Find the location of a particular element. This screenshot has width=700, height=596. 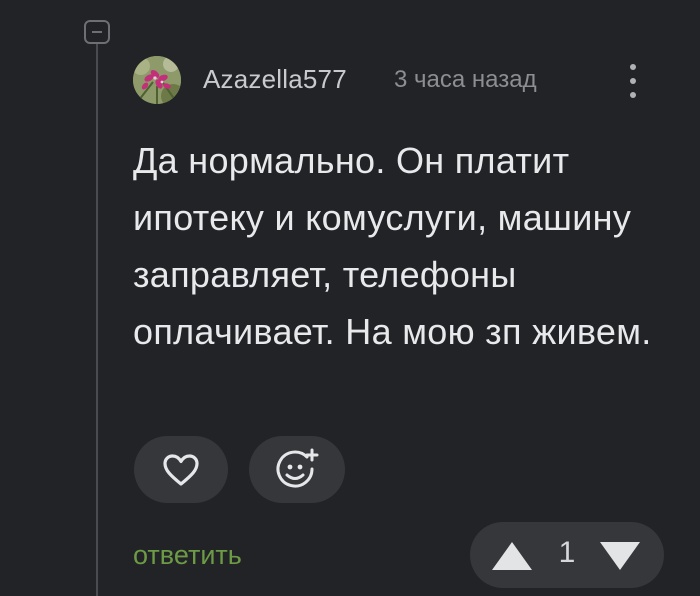

add-reaction-button is located at coordinates (297, 469).